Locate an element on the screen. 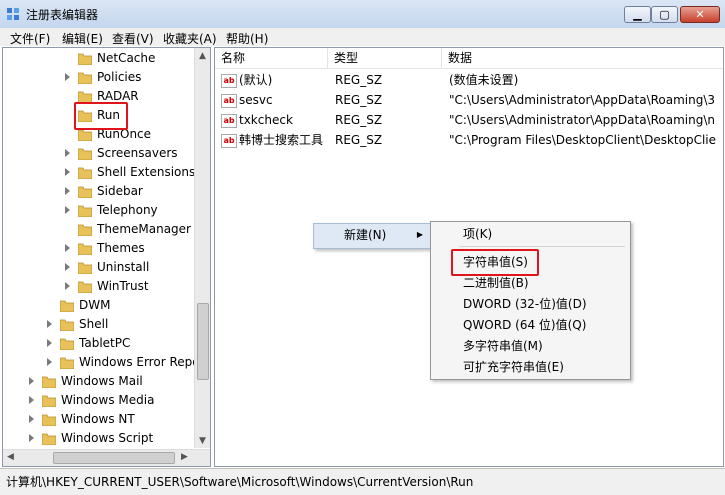  maximize-button: ▢ is located at coordinates (664, 14).